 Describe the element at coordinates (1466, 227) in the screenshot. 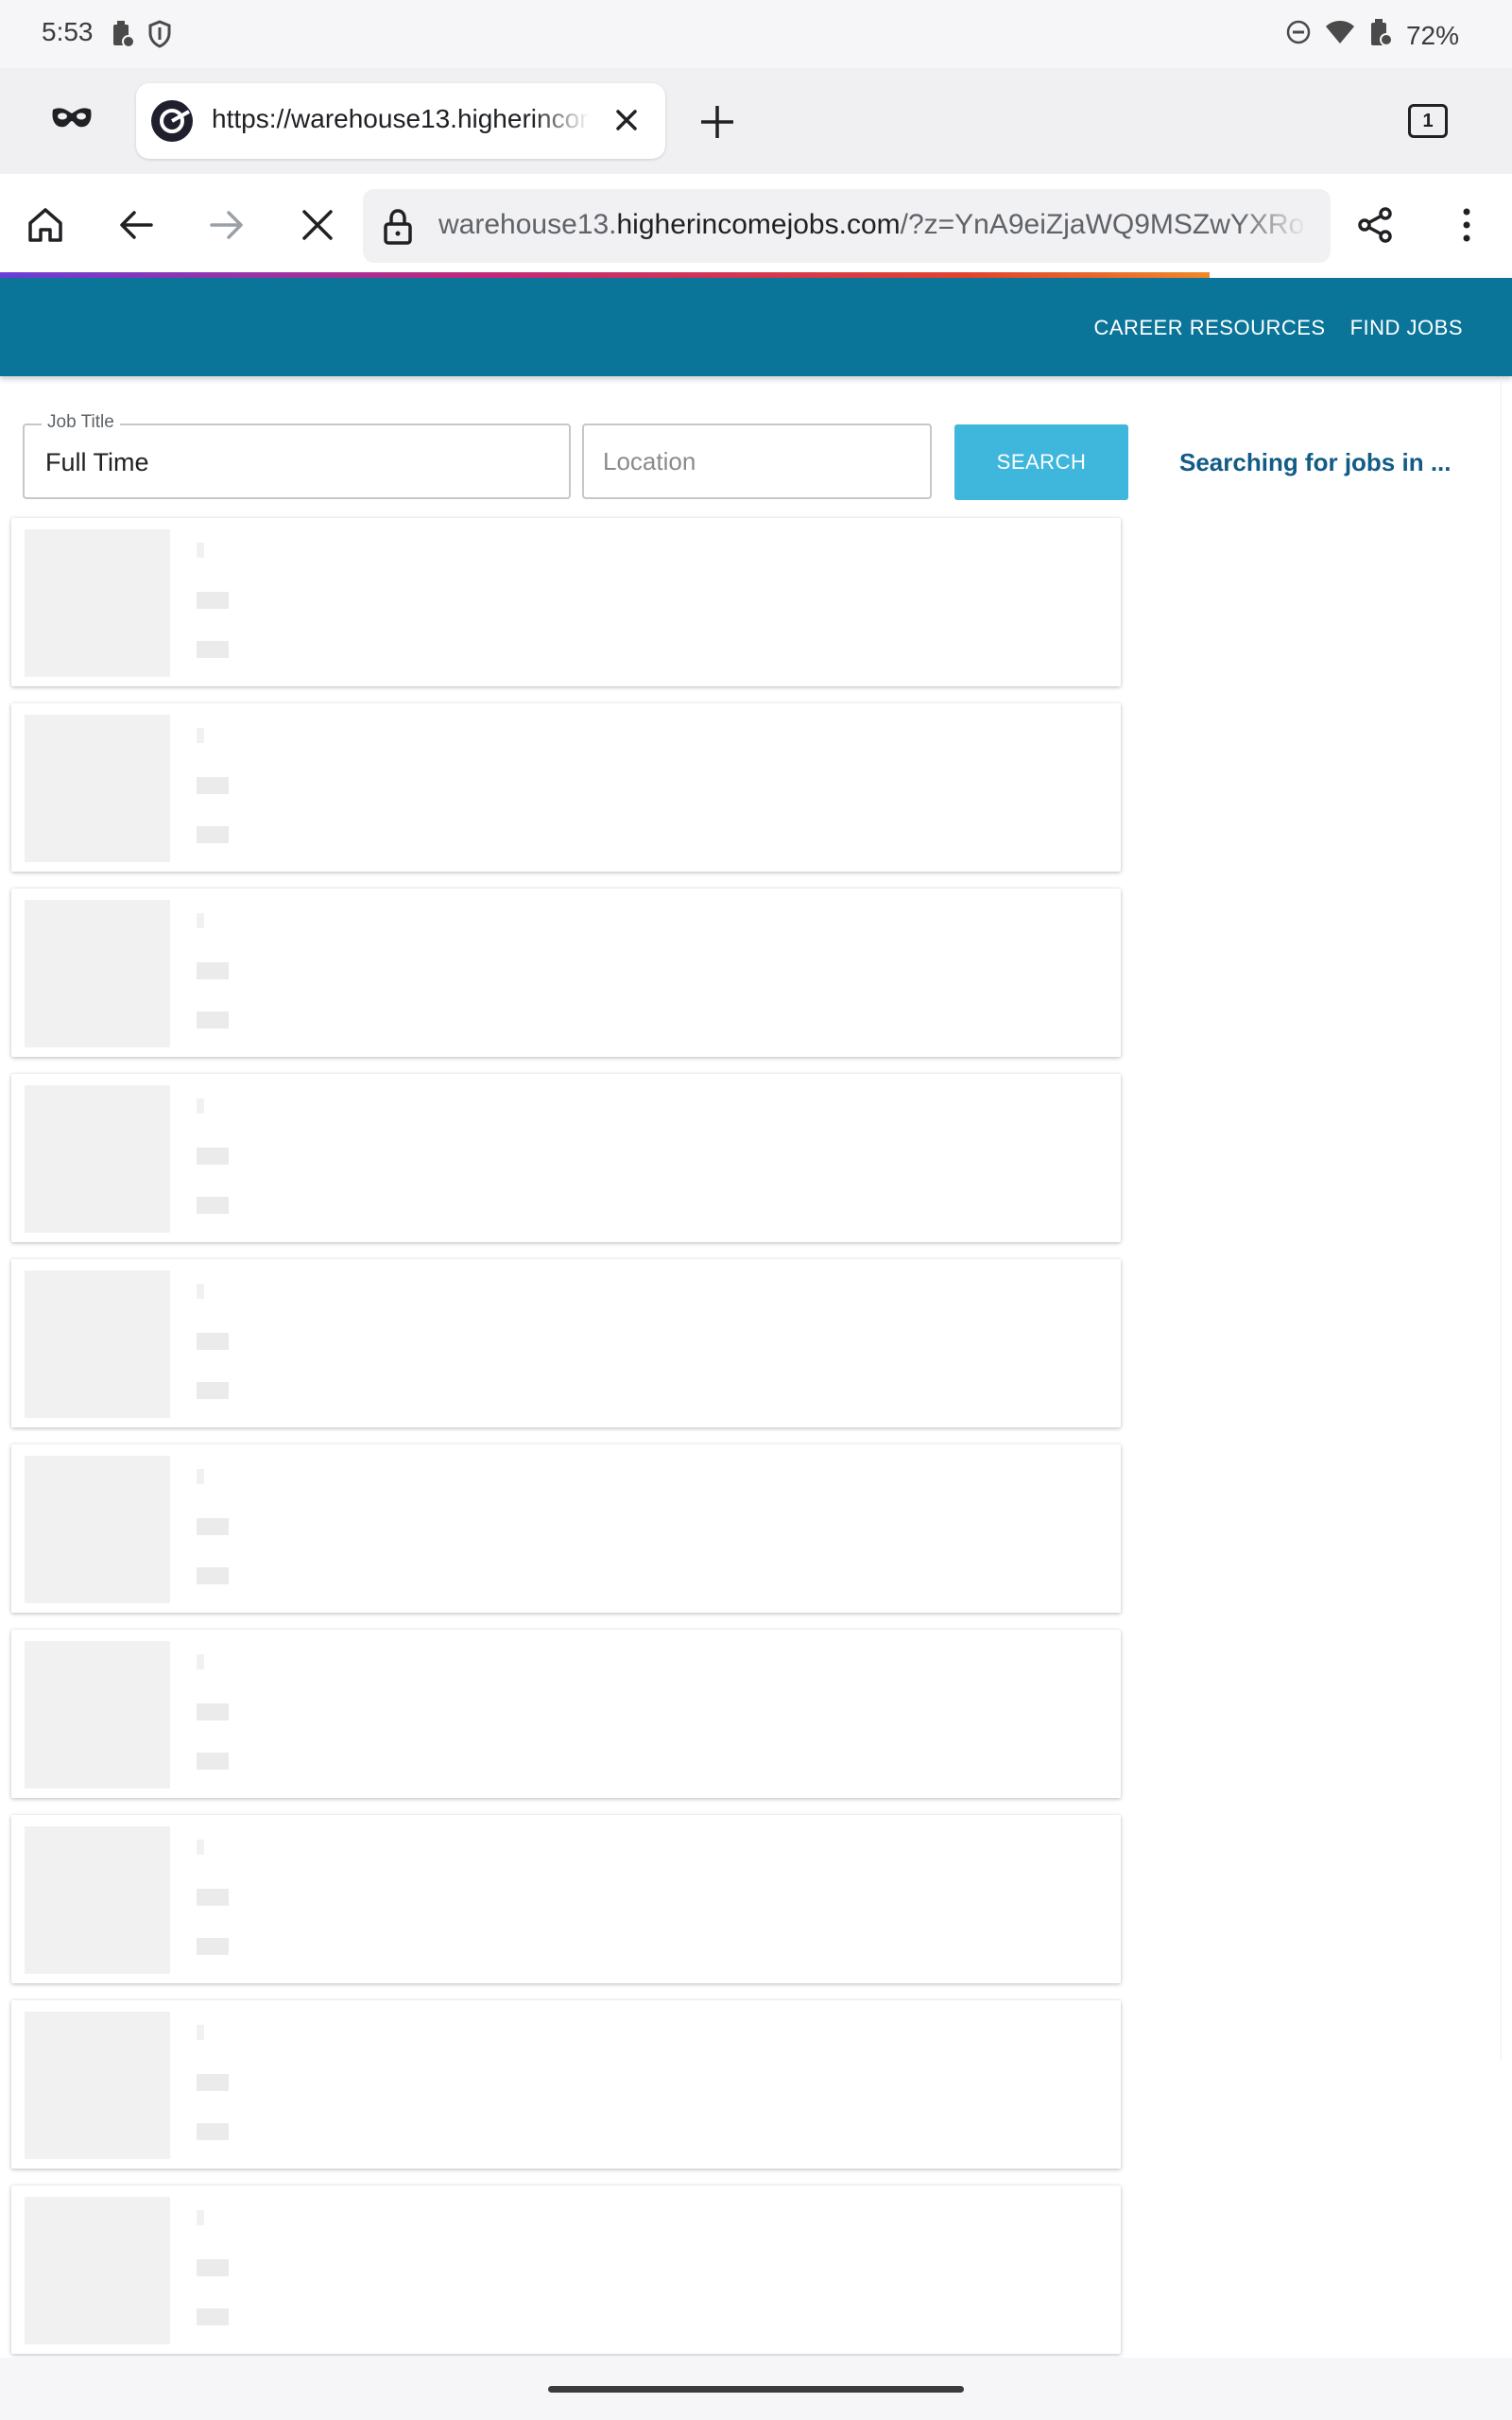

I see `more-options-icon` at that location.